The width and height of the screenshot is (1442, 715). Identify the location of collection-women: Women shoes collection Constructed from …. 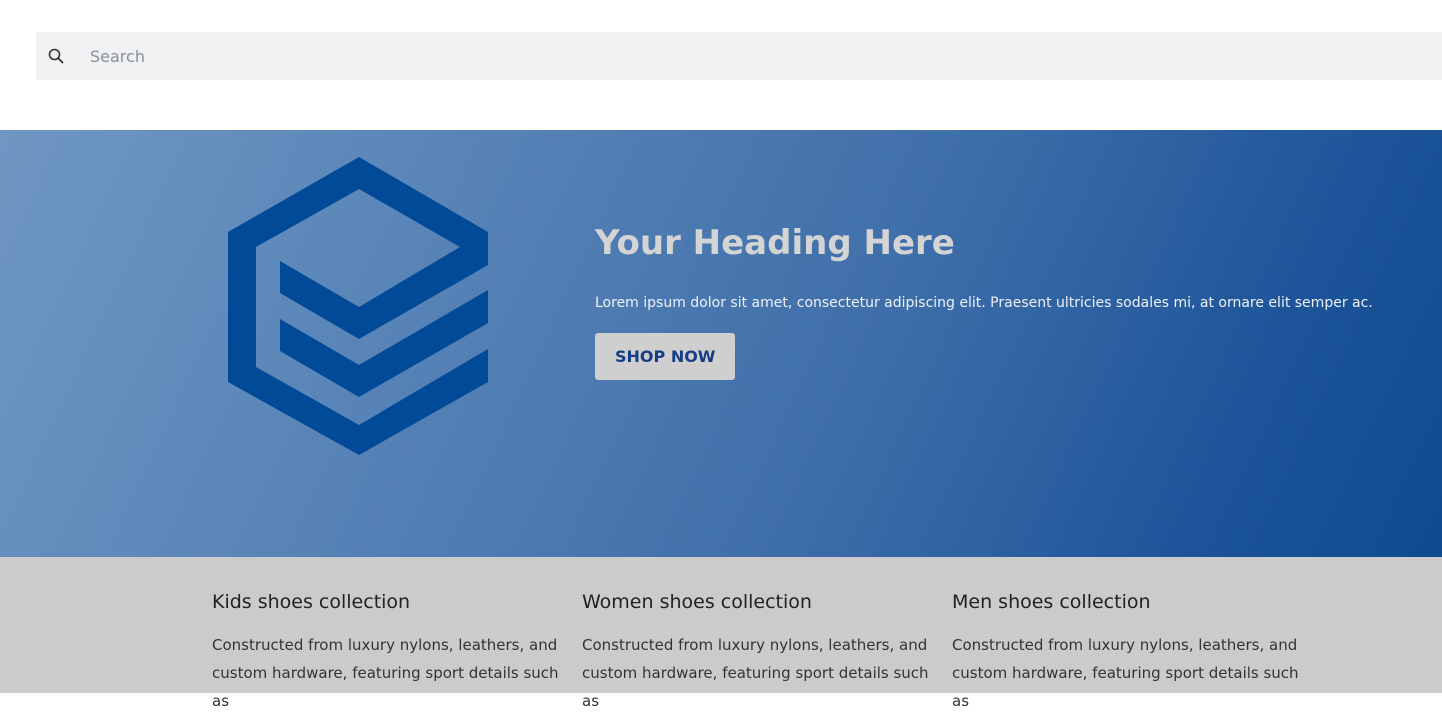
(757, 653).